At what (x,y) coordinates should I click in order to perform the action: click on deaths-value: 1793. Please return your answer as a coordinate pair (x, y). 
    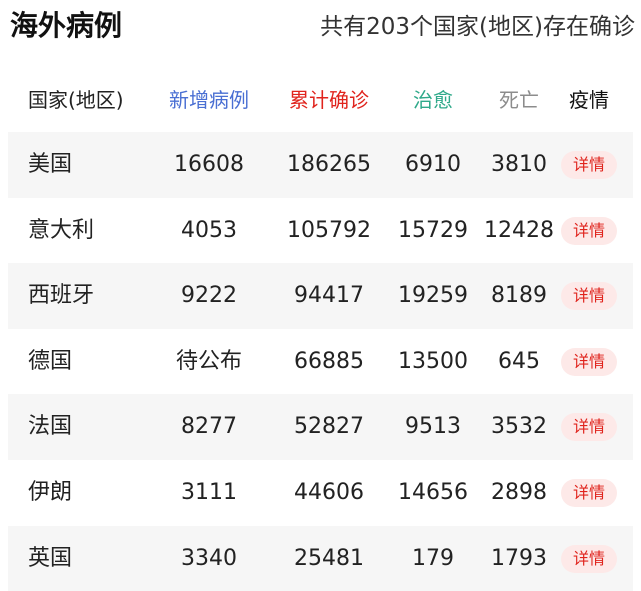
    Looking at the image, I should click on (519, 558).